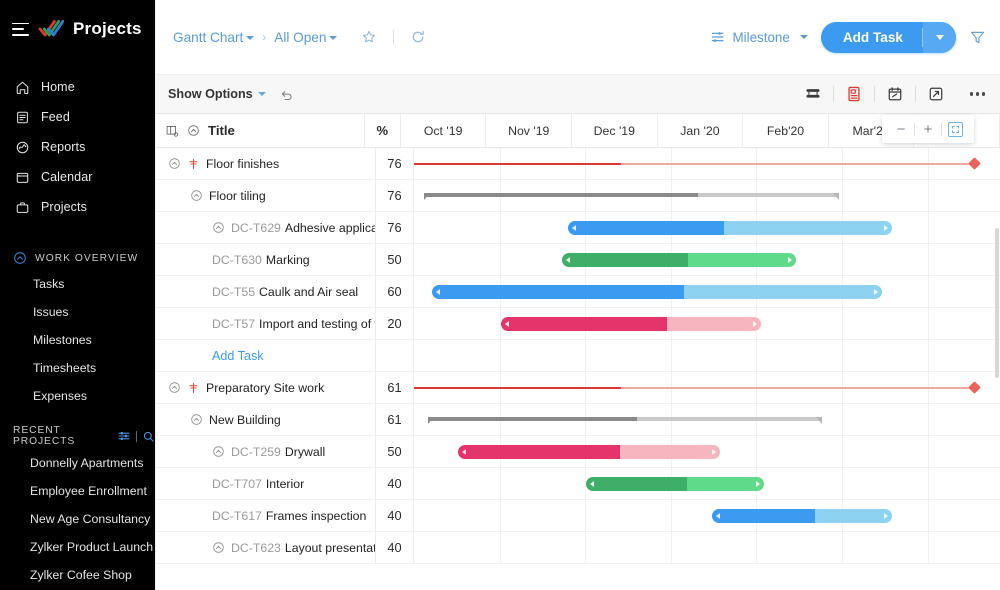  I want to click on sidebar-item-milestones: Milestones, so click(77, 340).